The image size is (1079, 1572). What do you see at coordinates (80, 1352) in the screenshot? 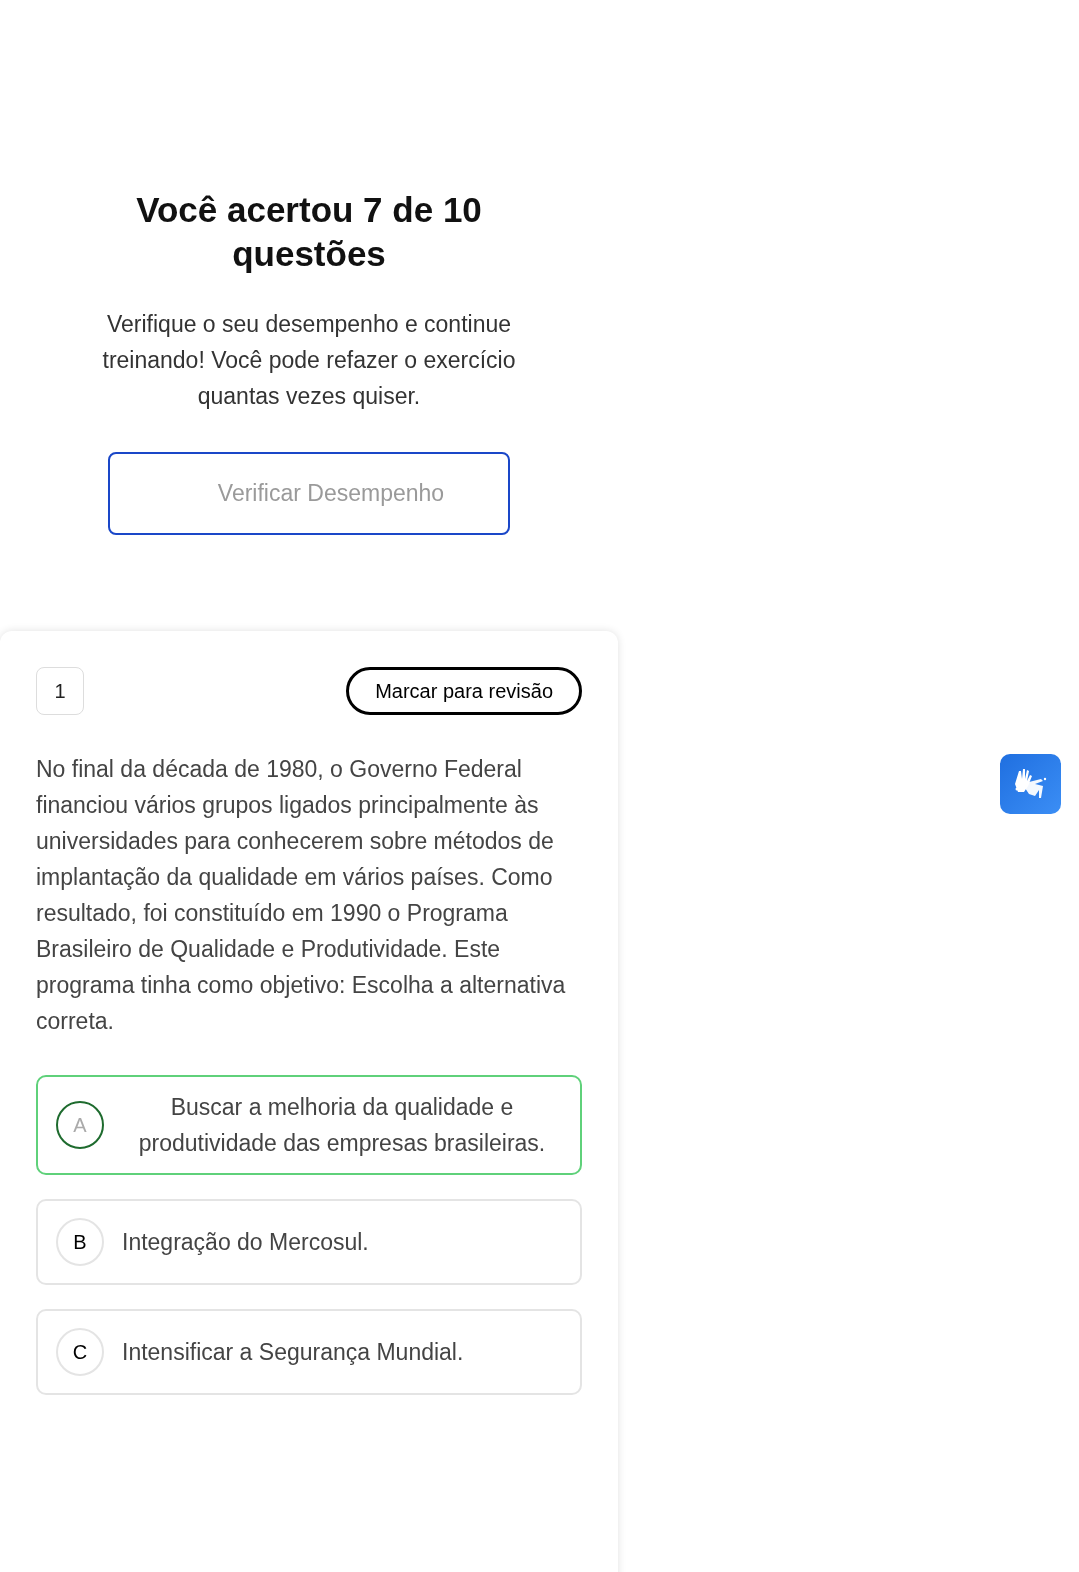
I see `option-letter: C` at bounding box center [80, 1352].